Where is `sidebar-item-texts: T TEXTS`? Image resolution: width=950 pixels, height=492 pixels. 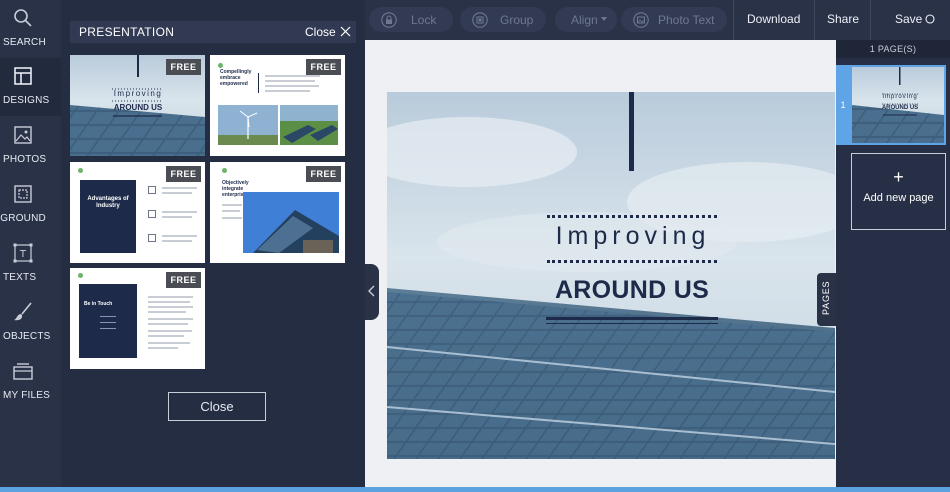
sidebar-item-texts: T TEXTS is located at coordinates (30, 264).